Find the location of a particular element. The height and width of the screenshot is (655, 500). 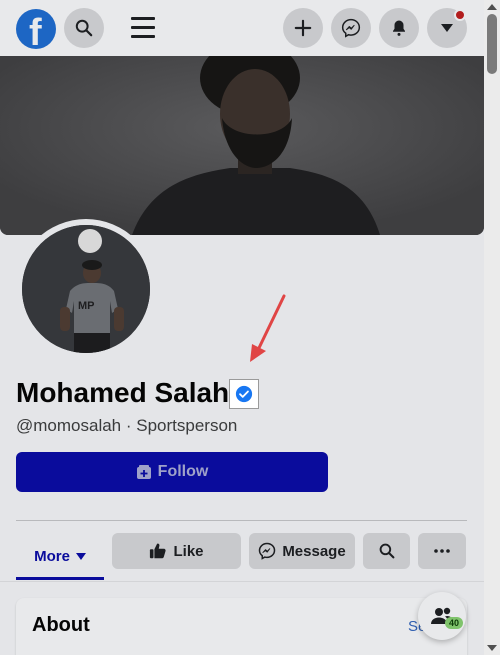

about-card: About Se is located at coordinates (241, 626).